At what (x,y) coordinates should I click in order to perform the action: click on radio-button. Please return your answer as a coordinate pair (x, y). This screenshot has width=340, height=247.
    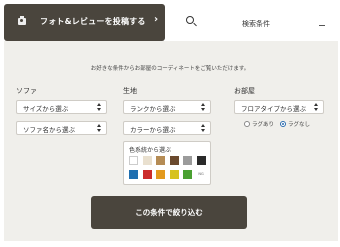
    Looking at the image, I should click on (247, 124).